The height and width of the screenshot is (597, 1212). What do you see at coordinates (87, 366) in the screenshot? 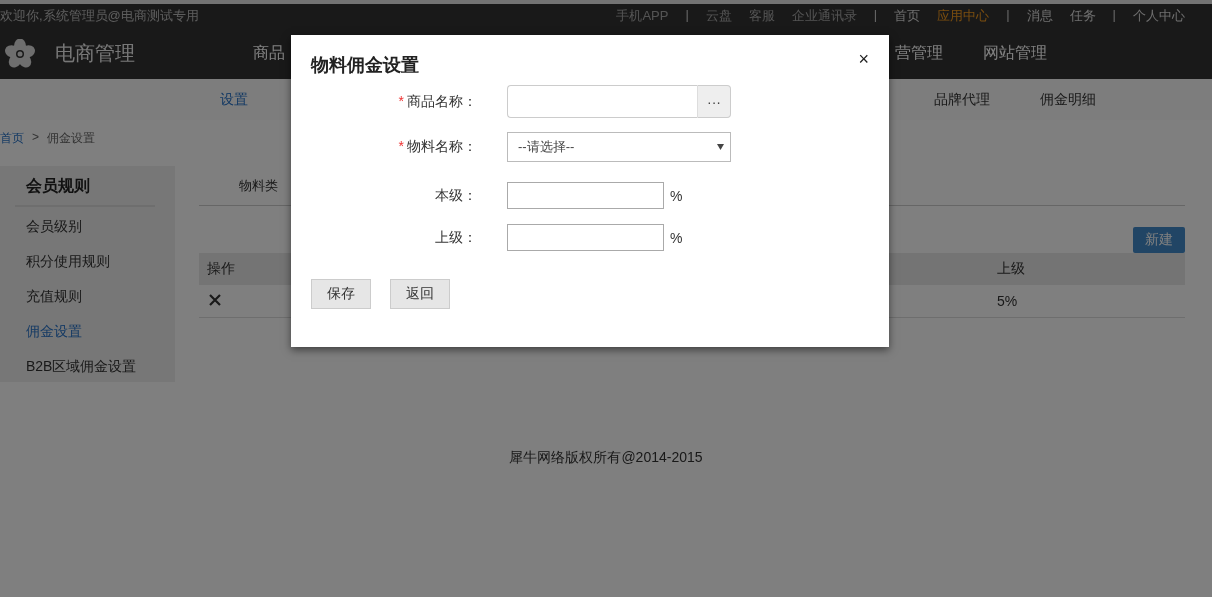
I see `sidebar-item: B2B区域佣金设置` at bounding box center [87, 366].